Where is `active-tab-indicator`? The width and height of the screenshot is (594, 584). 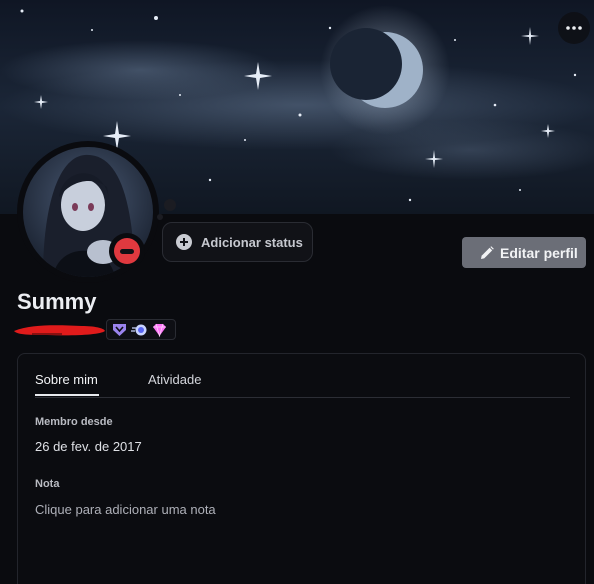
active-tab-indicator is located at coordinates (67, 395).